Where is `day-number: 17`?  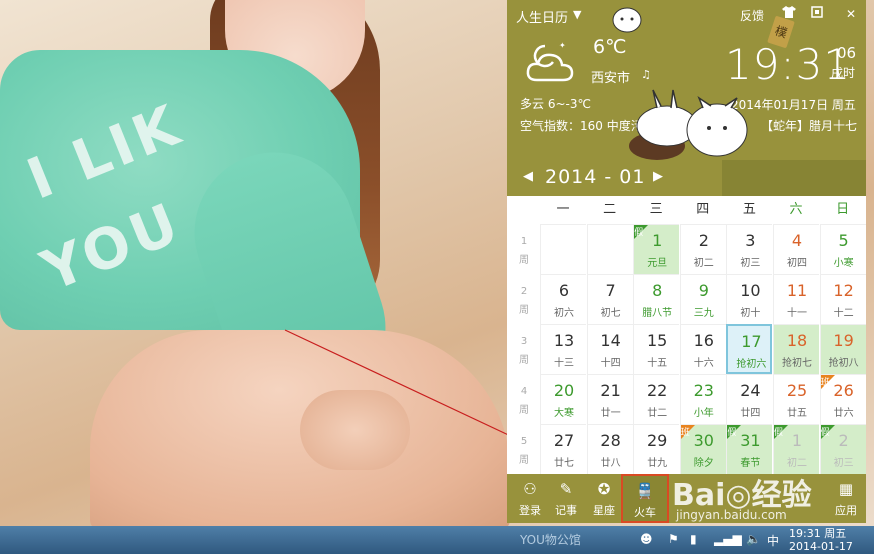
day-number: 17 is located at coordinates (751, 341).